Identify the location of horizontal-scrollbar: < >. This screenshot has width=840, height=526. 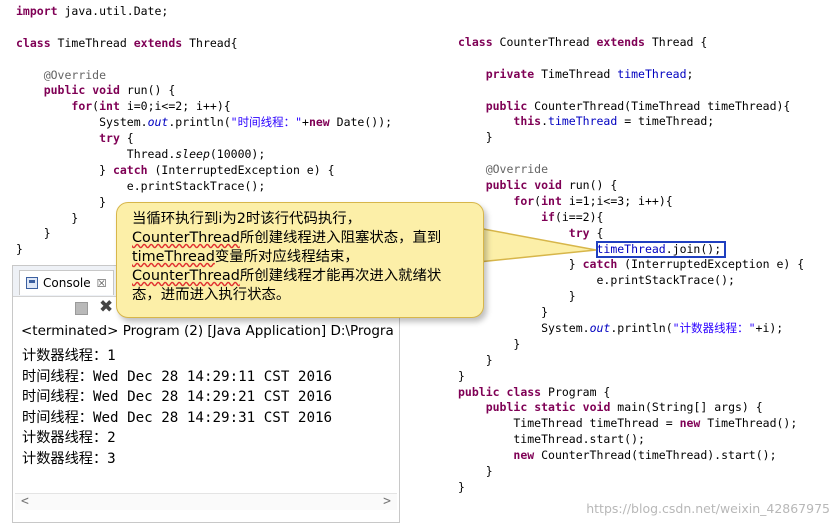
(206, 501).